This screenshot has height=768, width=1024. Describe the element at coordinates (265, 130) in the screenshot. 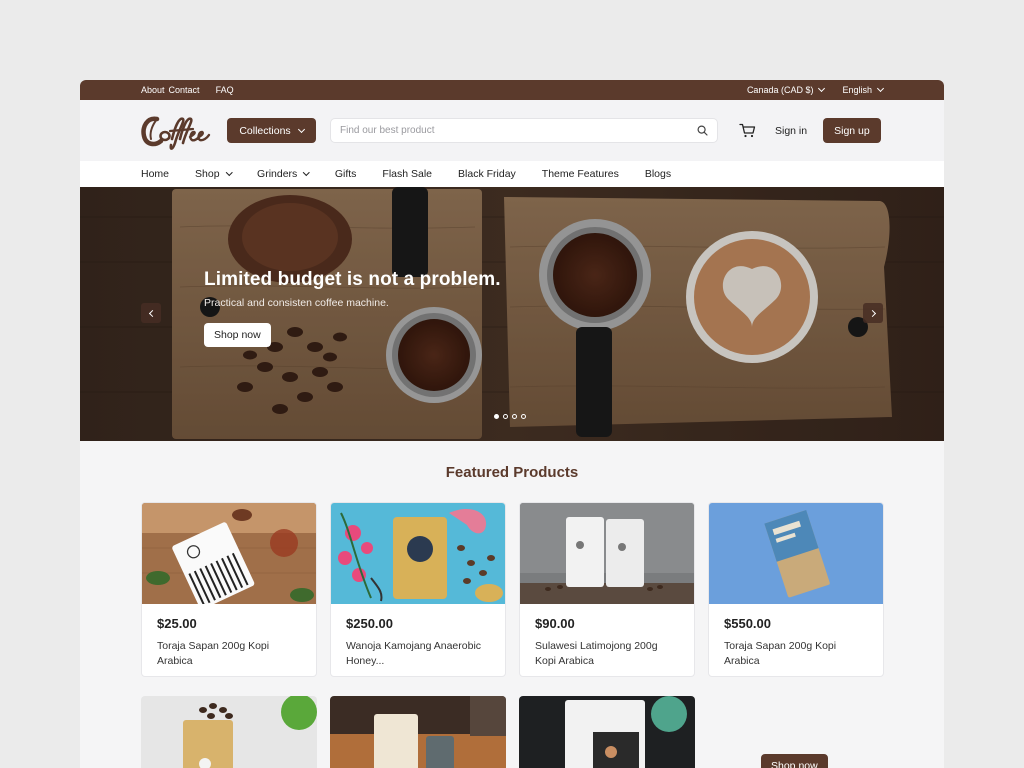

I see `collections-label: Collections` at that location.